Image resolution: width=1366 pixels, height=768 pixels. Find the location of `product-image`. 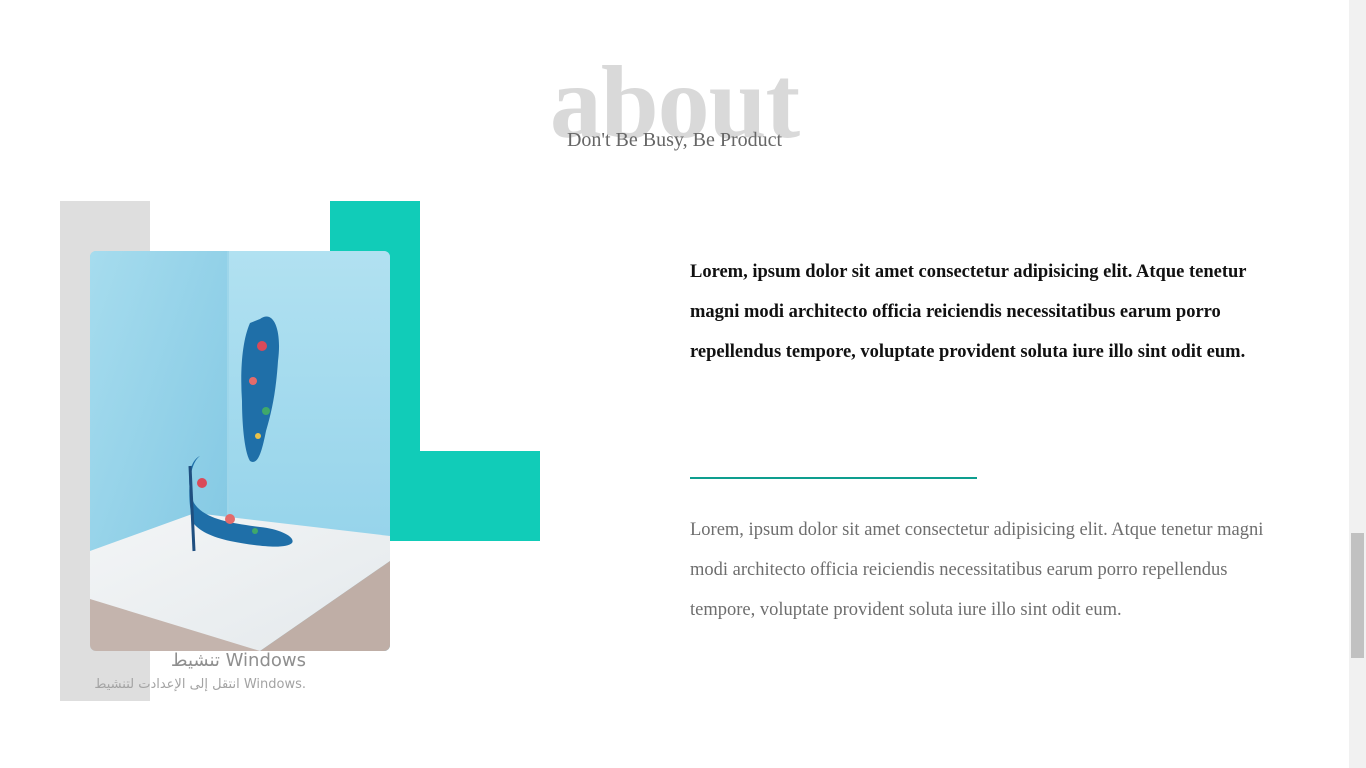

product-image is located at coordinates (240, 451).